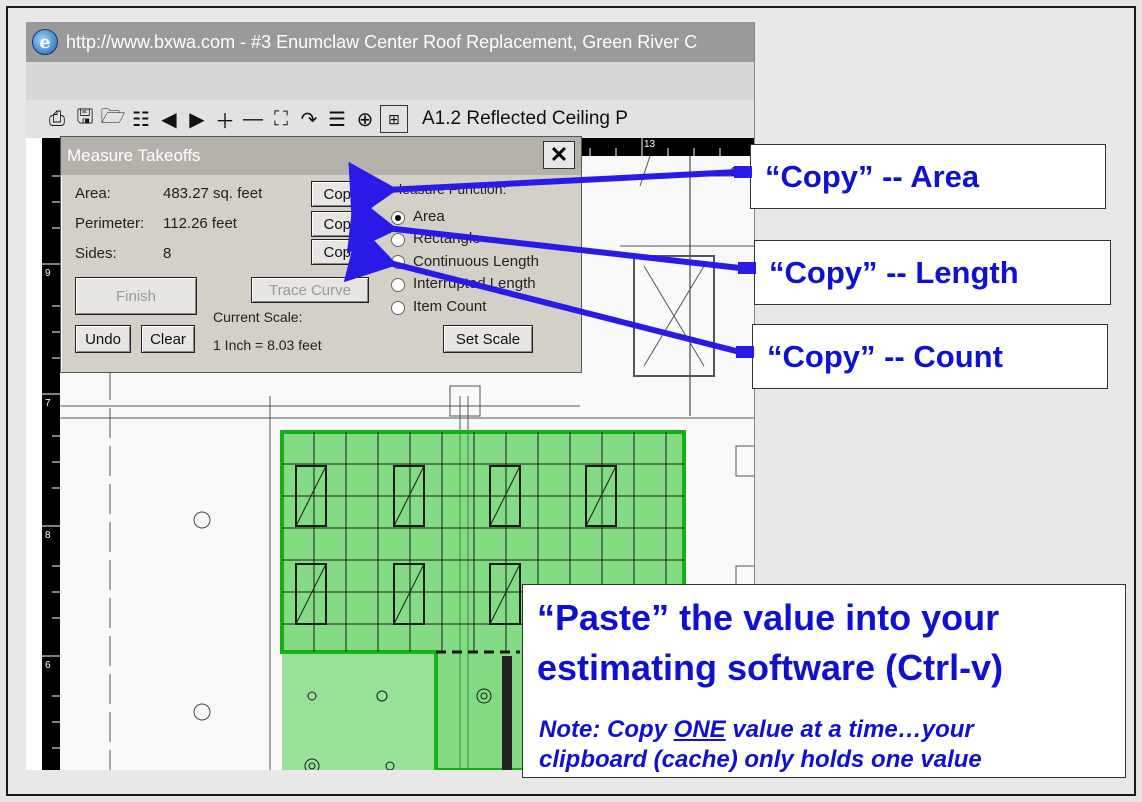  I want to click on arrow-area, so click(543, 191).